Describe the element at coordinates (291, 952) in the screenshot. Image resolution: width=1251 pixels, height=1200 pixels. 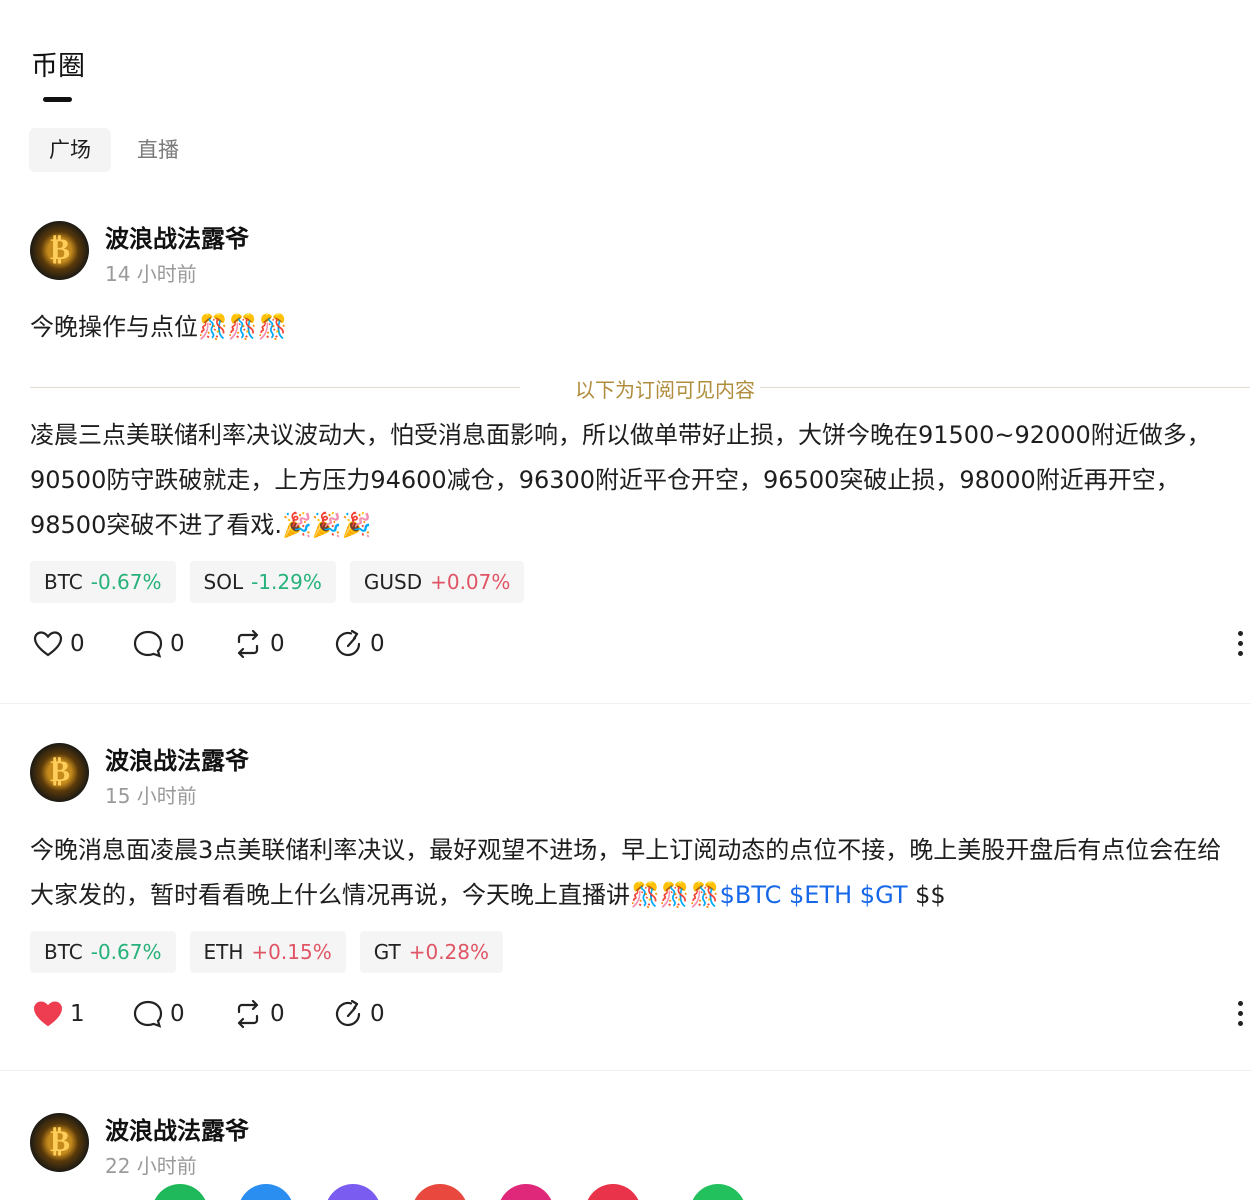
I see `ticker-change: +0.15%` at that location.